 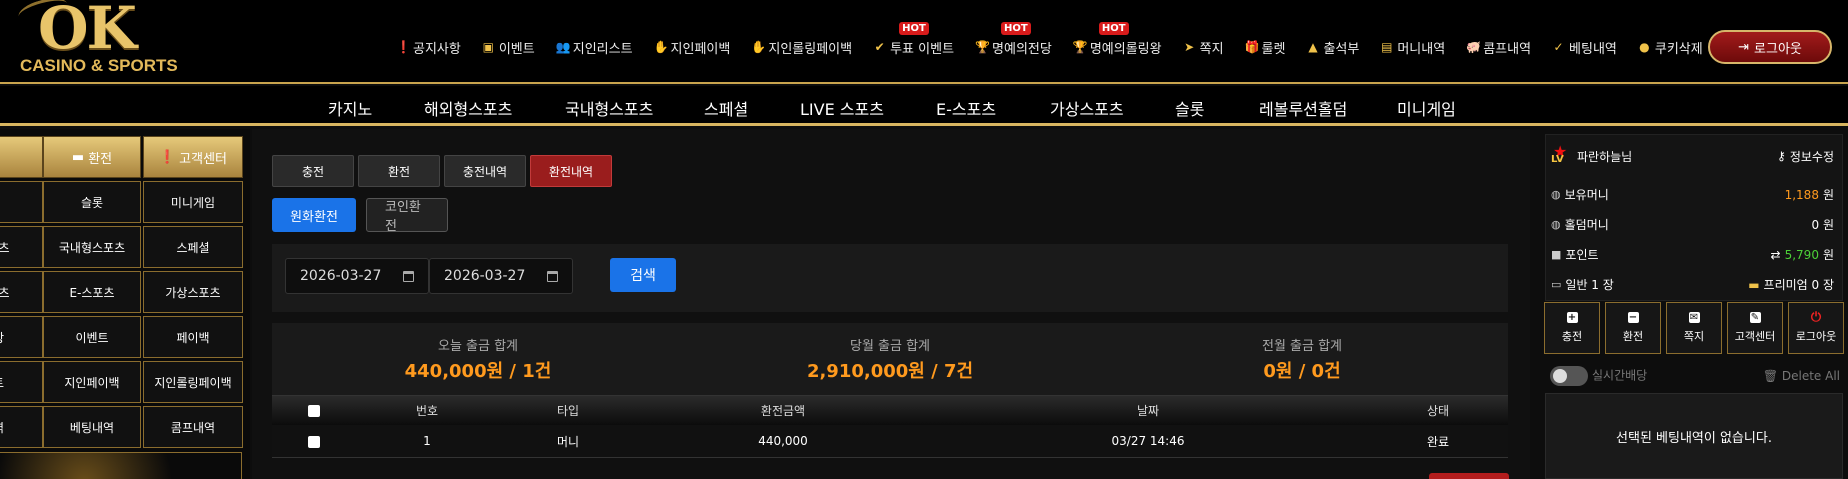 What do you see at coordinates (21, 382) in the screenshot?
I see `left-menu-item: 스트` at bounding box center [21, 382].